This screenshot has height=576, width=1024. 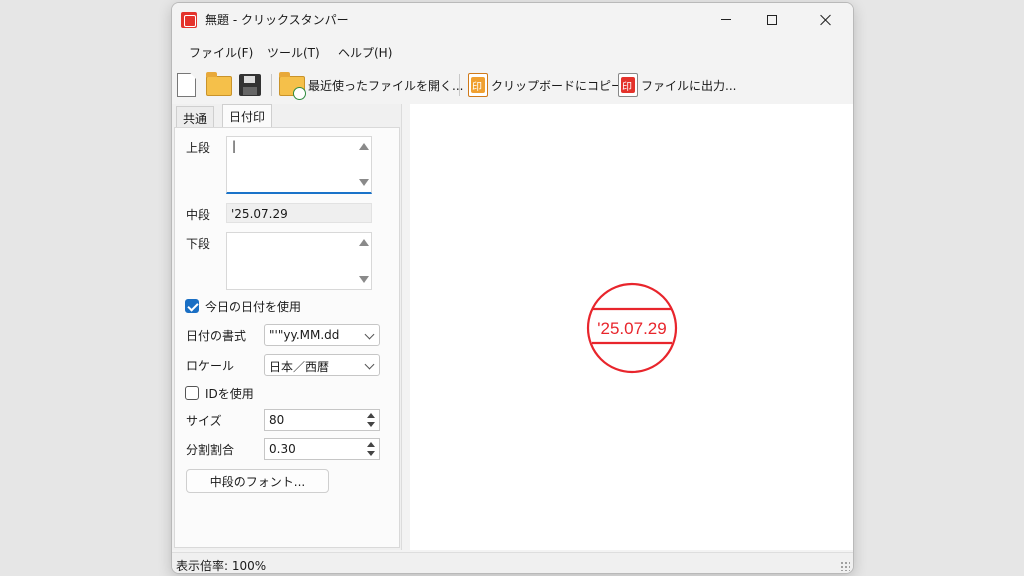 What do you see at coordinates (322, 449) in the screenshot?
I see `ratio-spinner: 0.30` at bounding box center [322, 449].